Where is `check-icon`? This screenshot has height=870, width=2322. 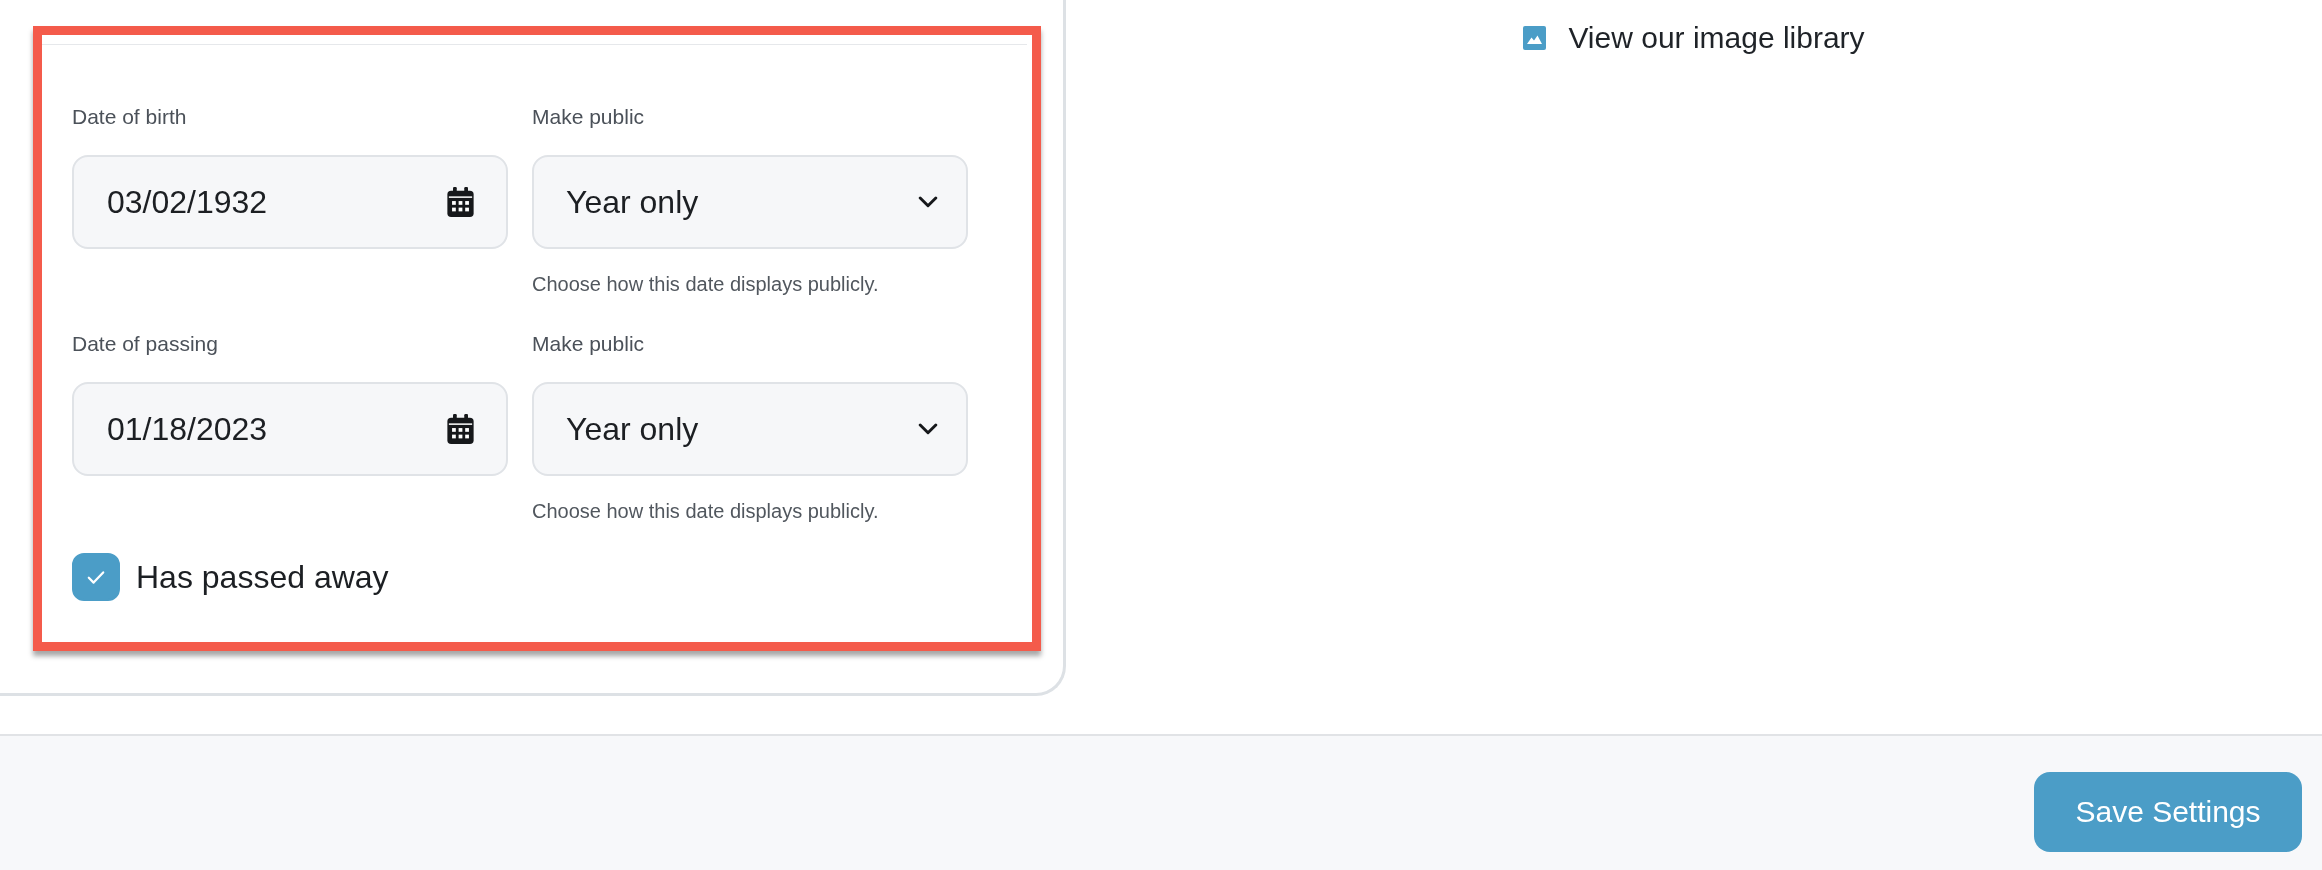 check-icon is located at coordinates (96, 577).